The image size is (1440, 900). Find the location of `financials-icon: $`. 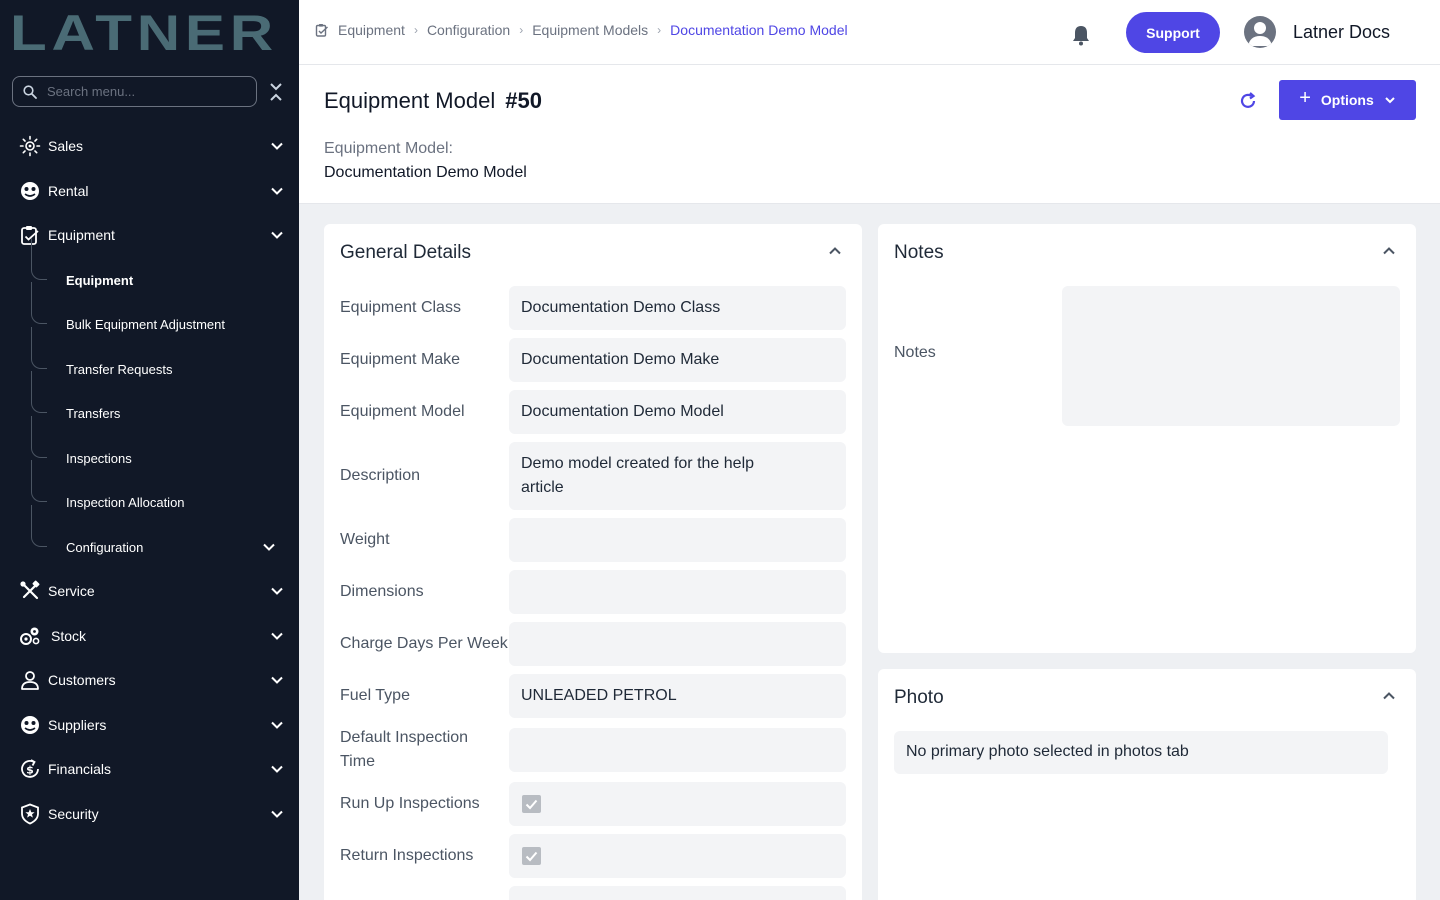

financials-icon: $ is located at coordinates (30, 769).